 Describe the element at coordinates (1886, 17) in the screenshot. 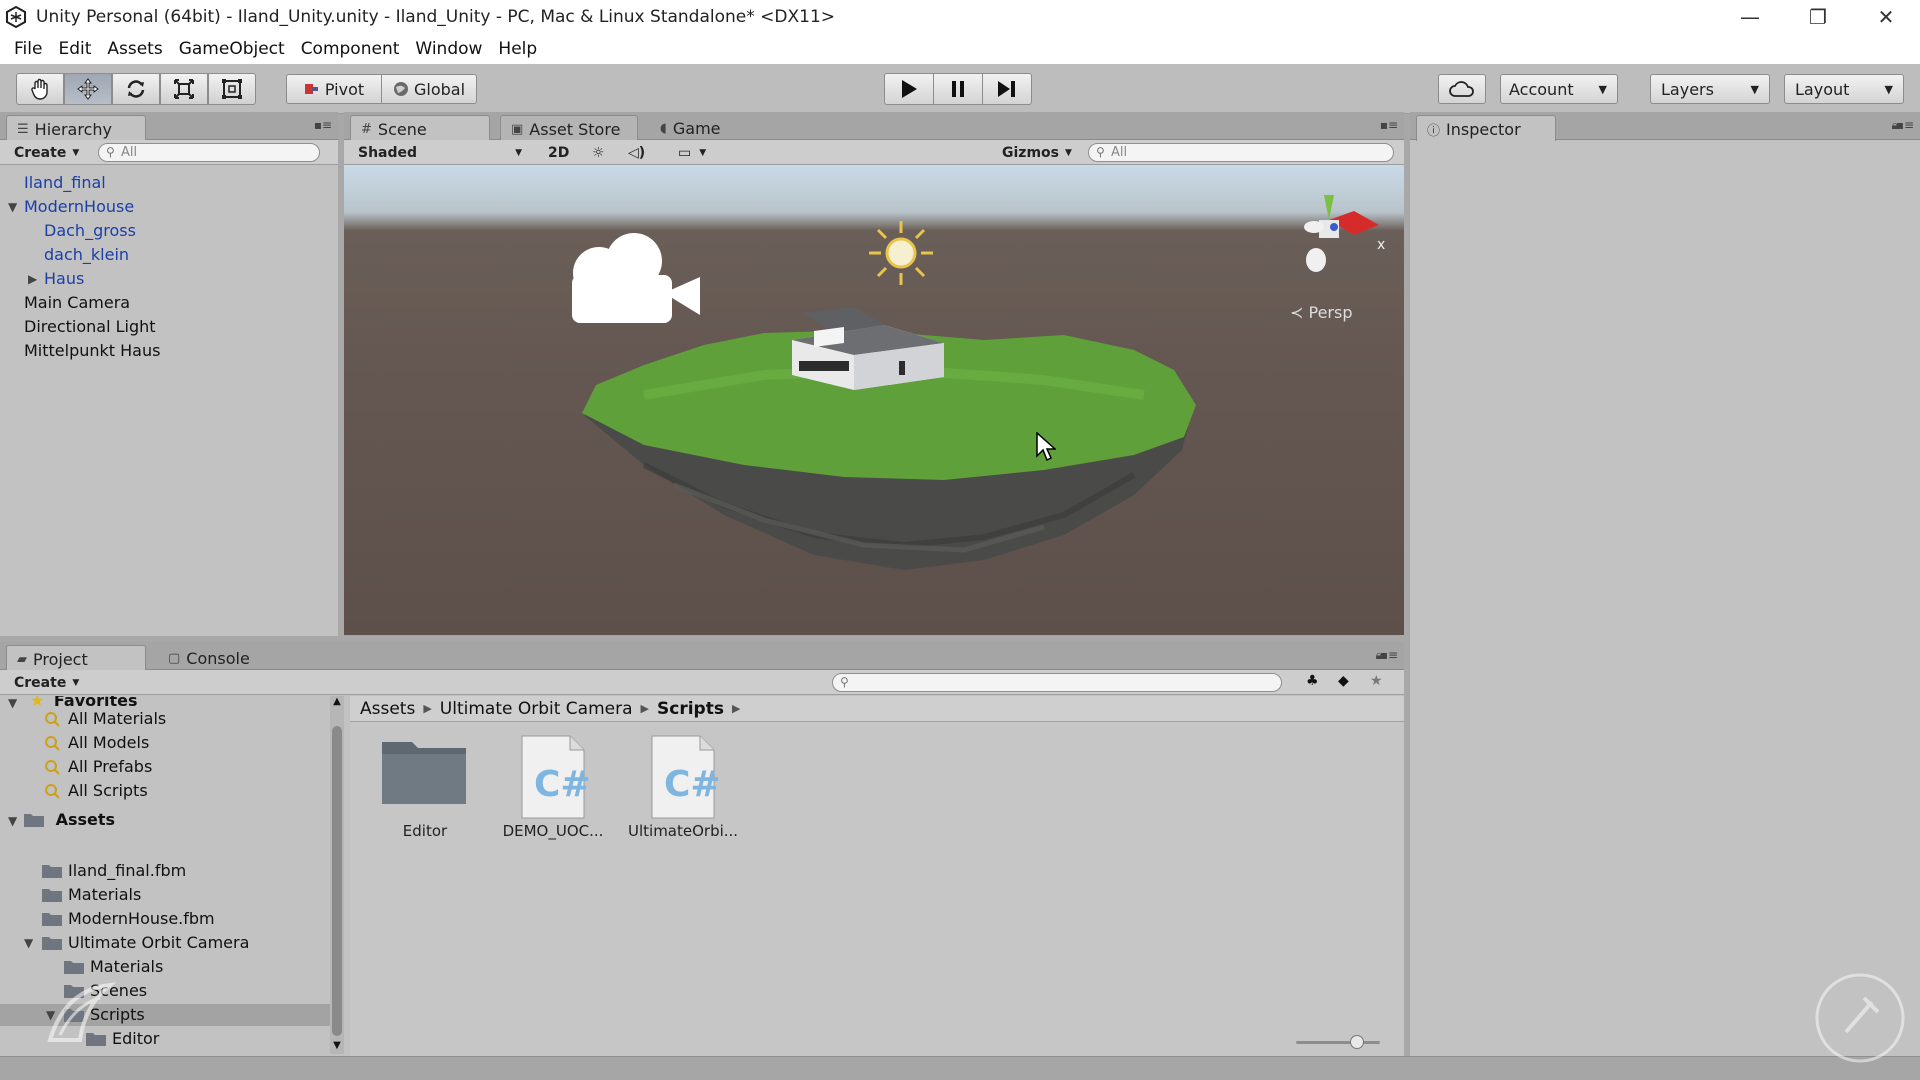

I see `close-button: ✕` at that location.